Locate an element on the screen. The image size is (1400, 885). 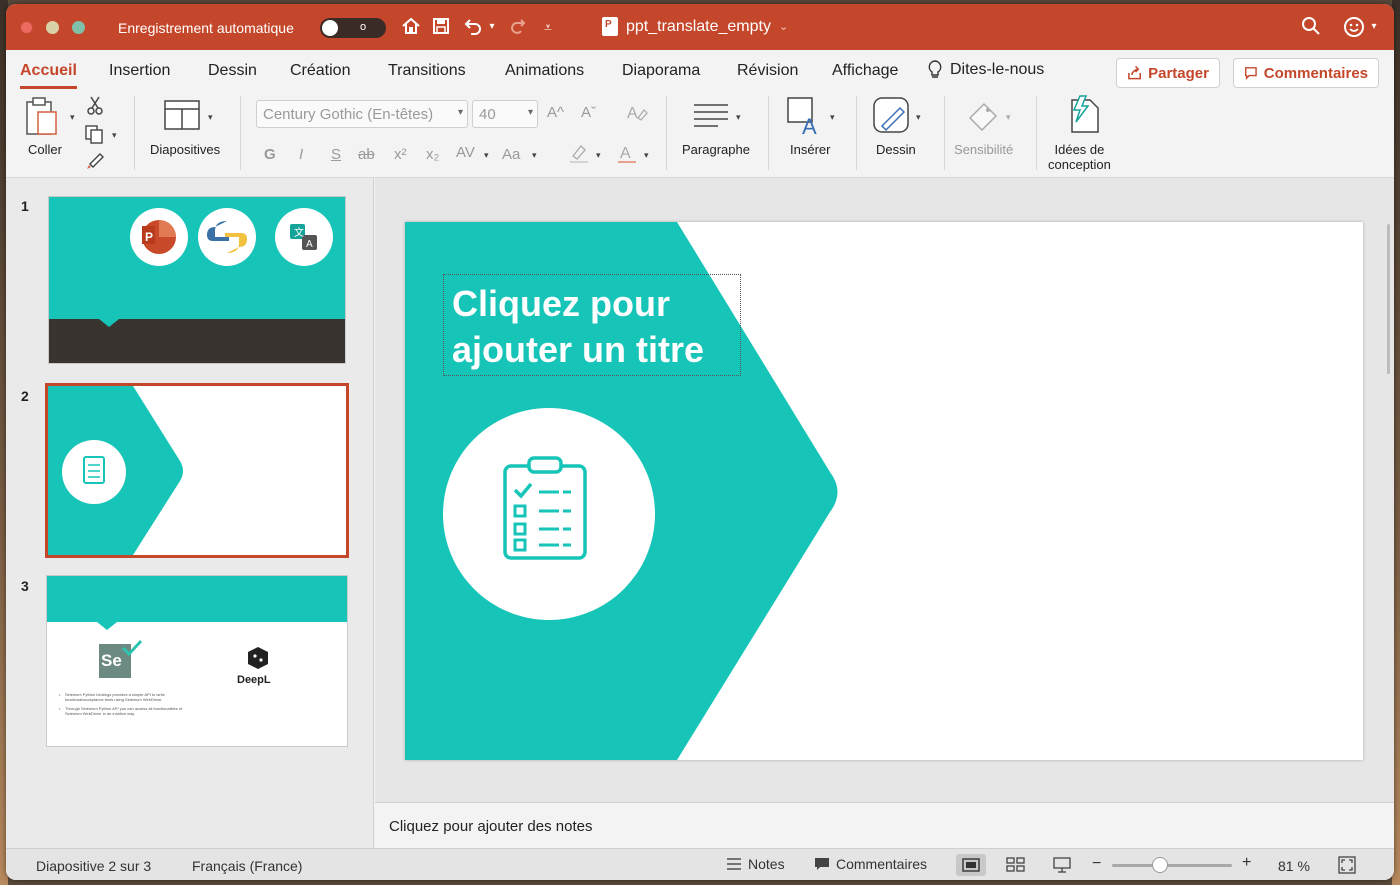
zoom-level: 81 % is located at coordinates (1294, 866).